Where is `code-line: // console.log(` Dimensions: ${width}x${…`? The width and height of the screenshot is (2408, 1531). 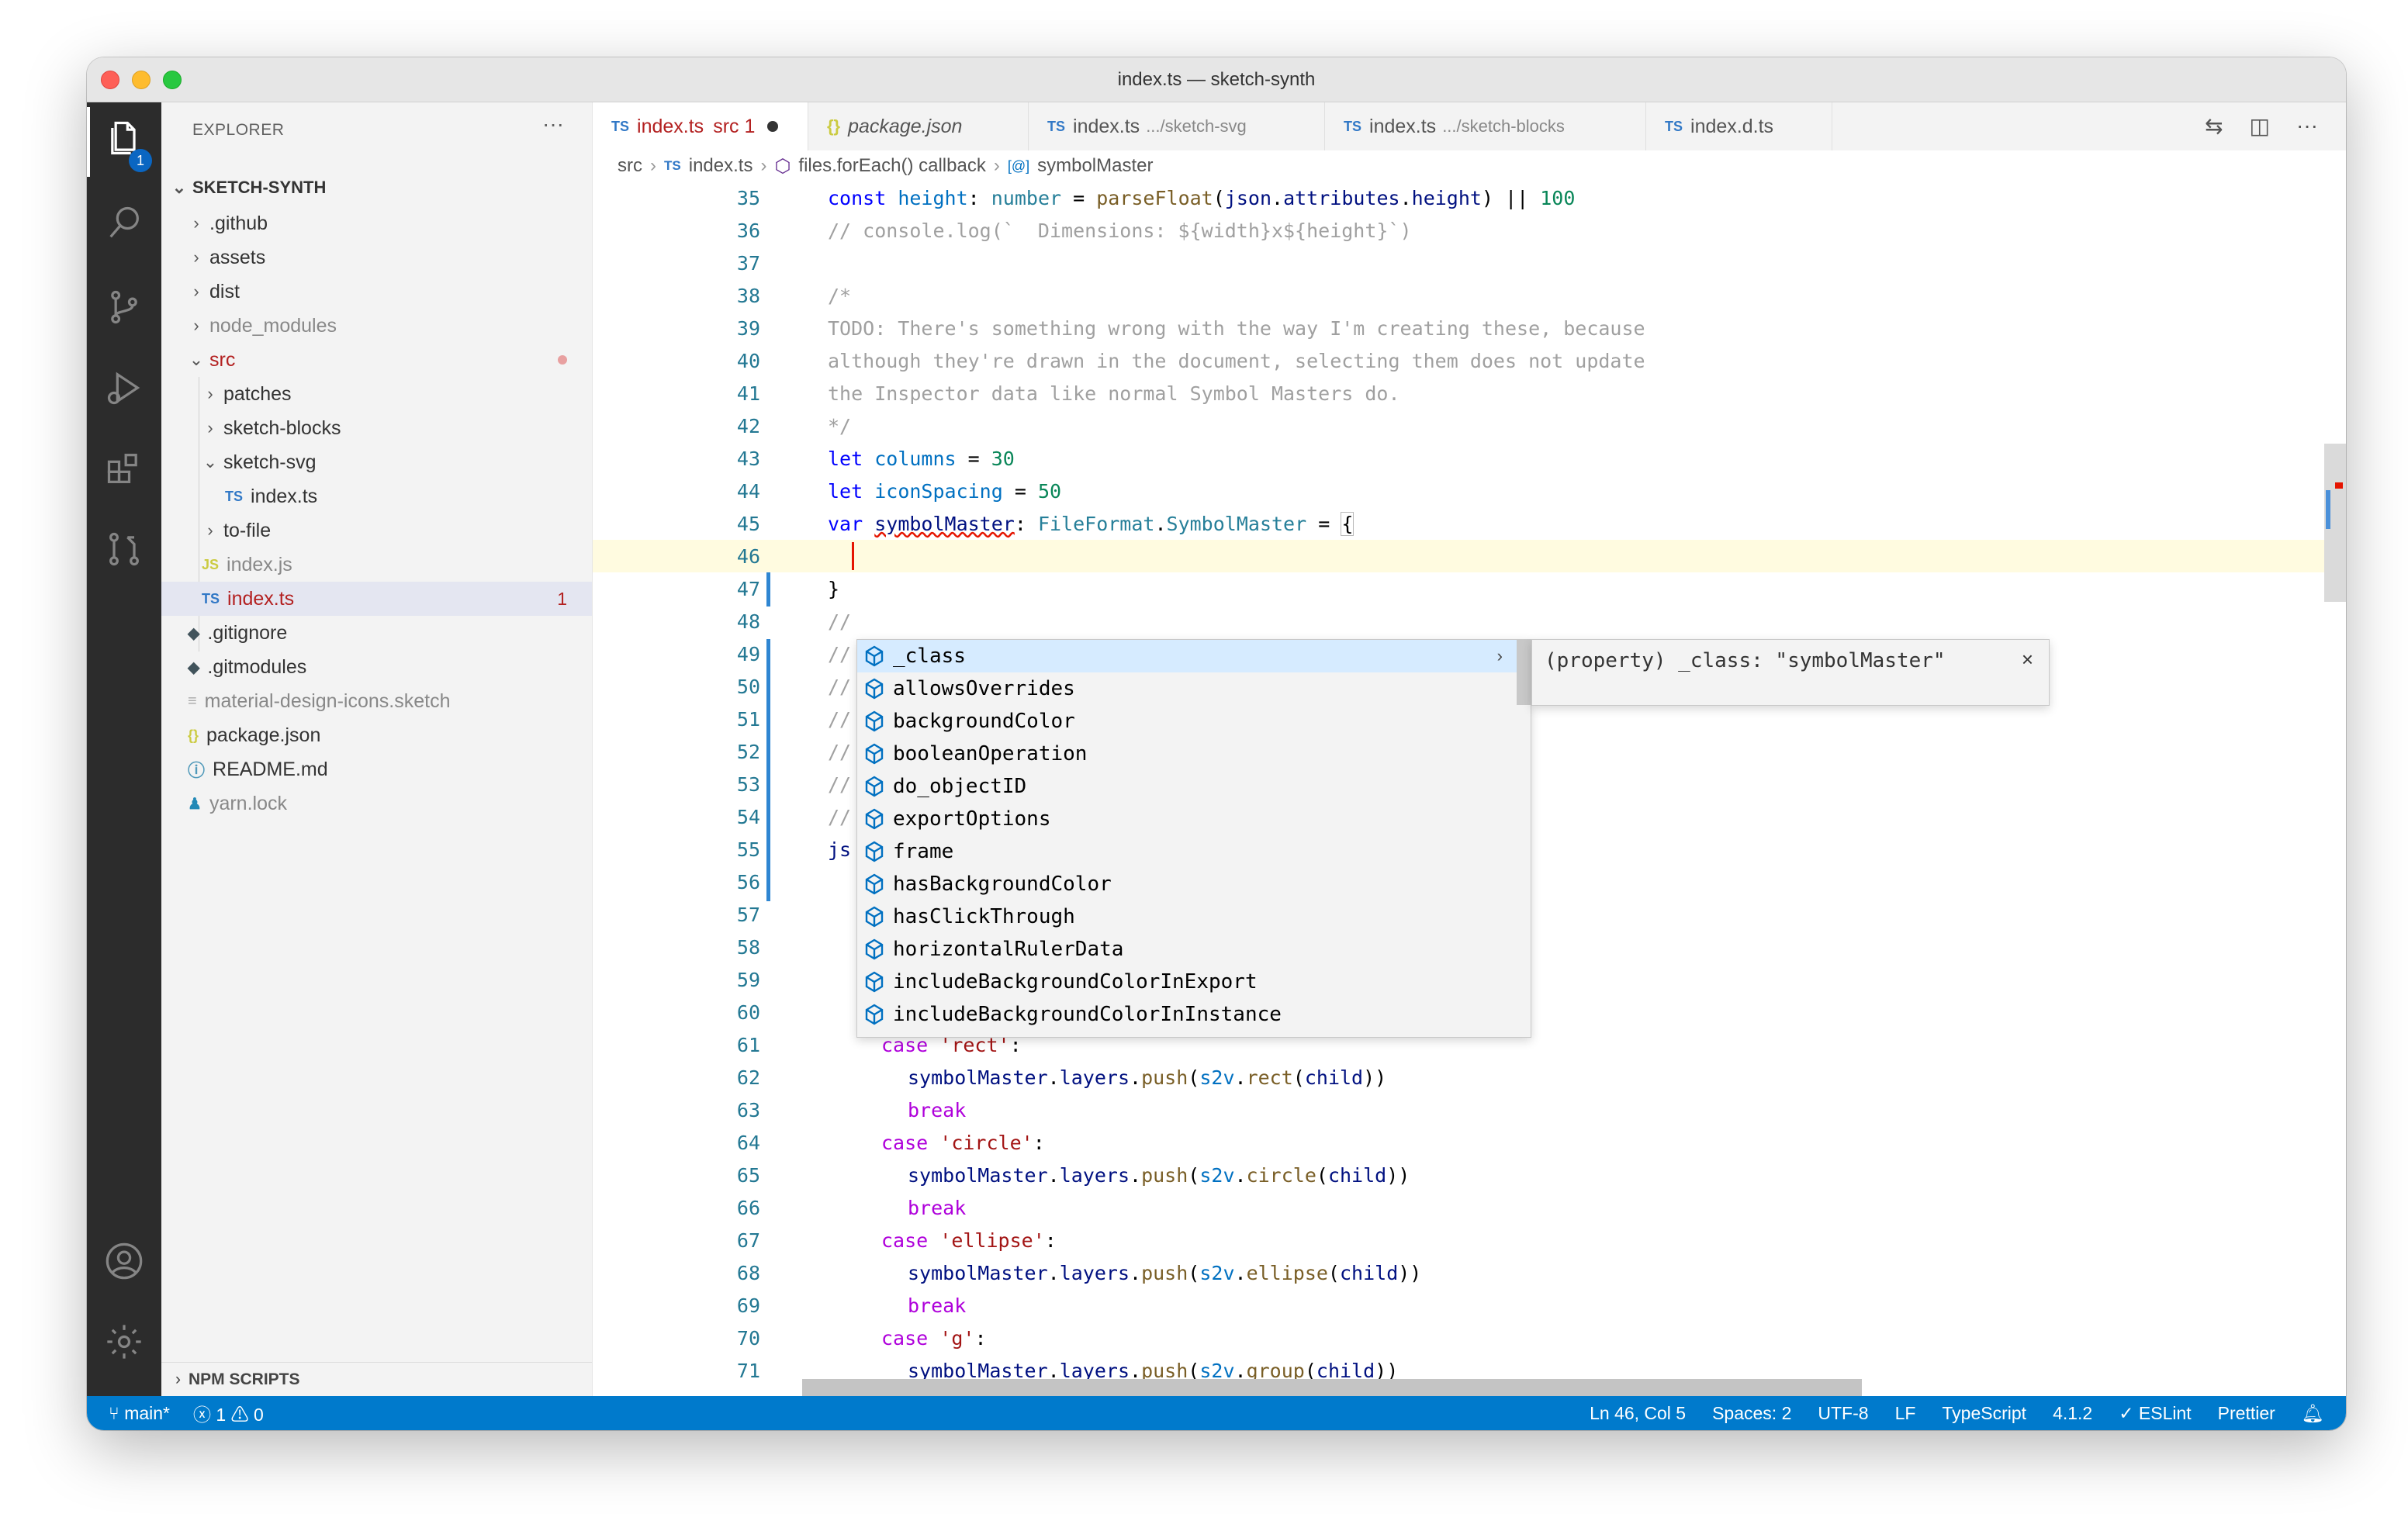
code-line: // console.log(` Dimensions: ${width}x${… is located at coordinates (1120, 230).